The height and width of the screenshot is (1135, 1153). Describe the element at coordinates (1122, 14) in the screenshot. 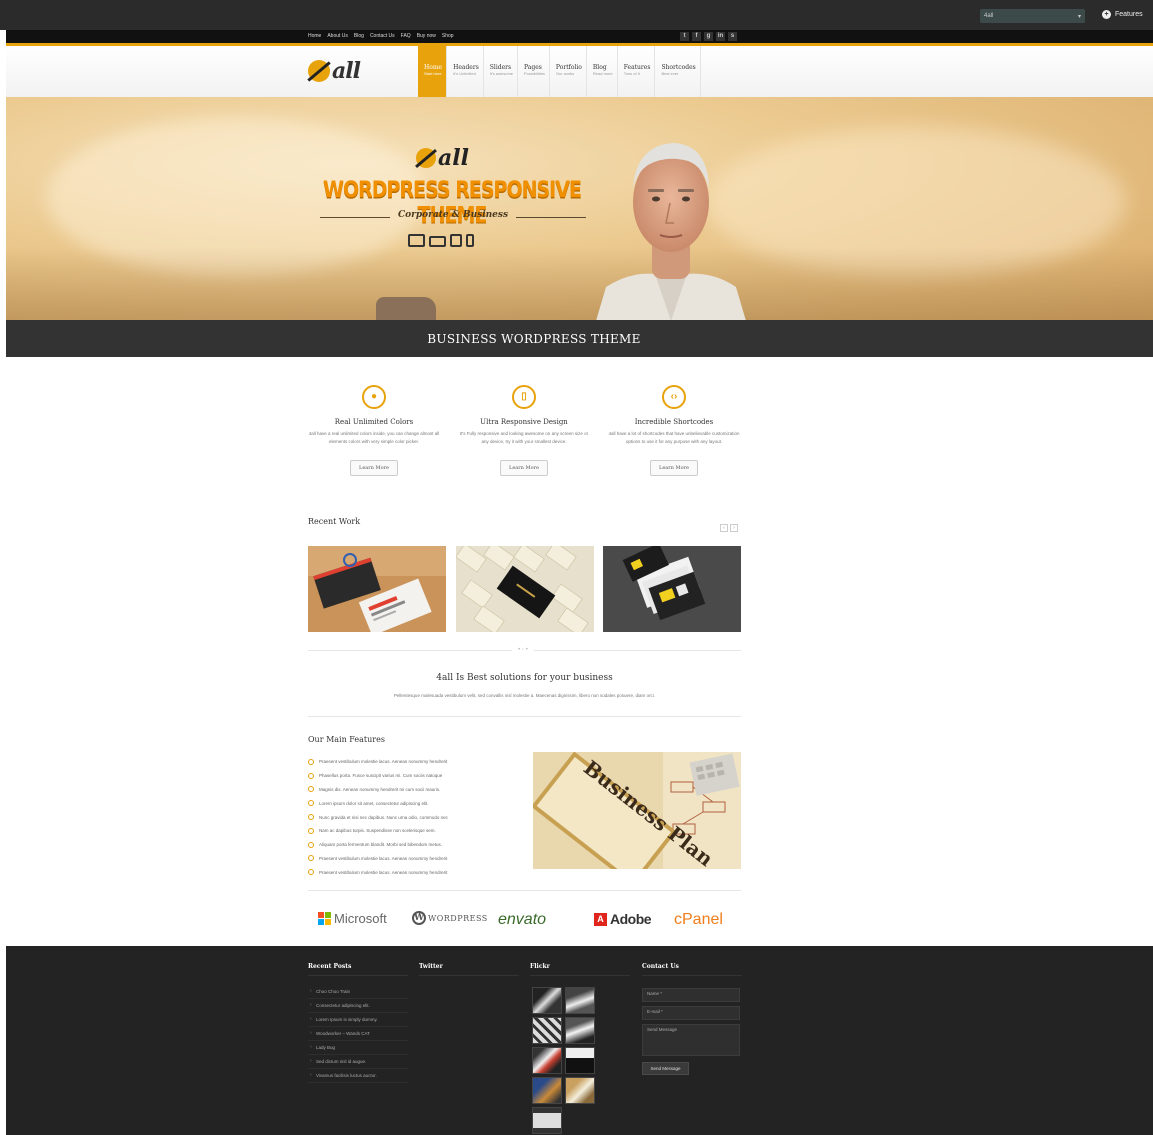

I see `admin-features-link: + Features` at that location.